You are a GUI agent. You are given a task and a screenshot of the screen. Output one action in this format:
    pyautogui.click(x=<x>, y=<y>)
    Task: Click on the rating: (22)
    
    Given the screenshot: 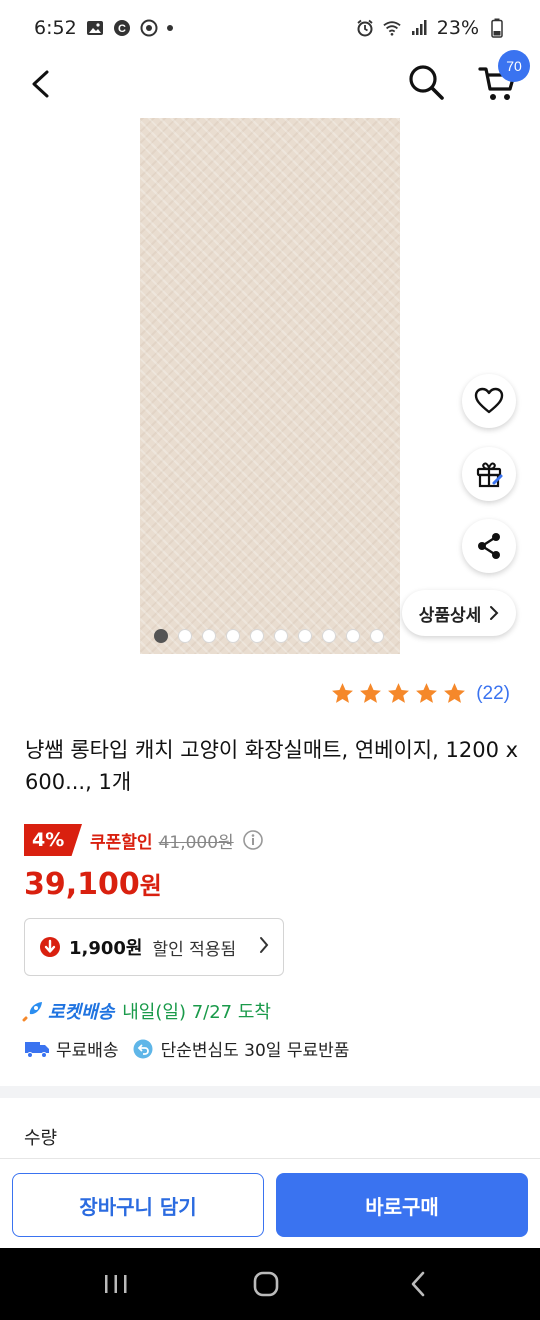 What is the action you would take?
    pyautogui.click(x=420, y=693)
    